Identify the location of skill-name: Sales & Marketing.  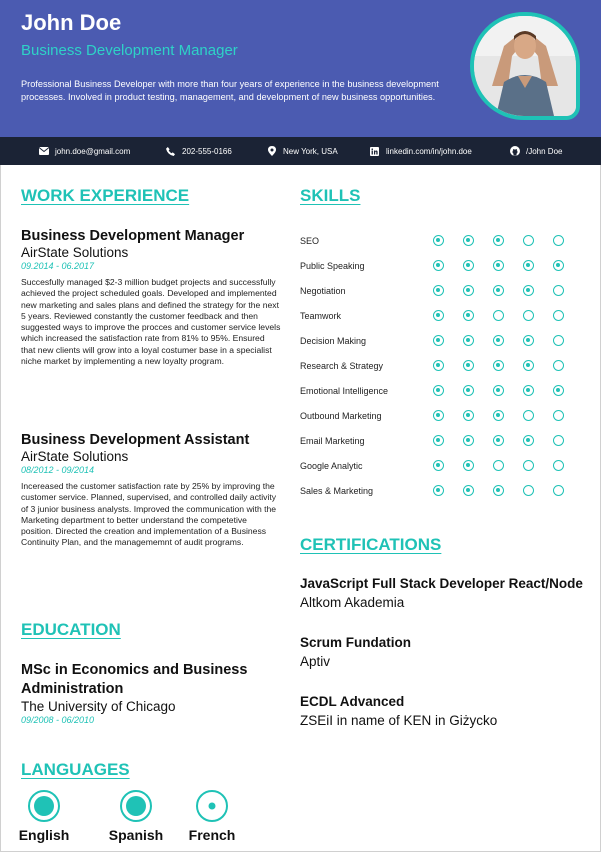
(337, 490).